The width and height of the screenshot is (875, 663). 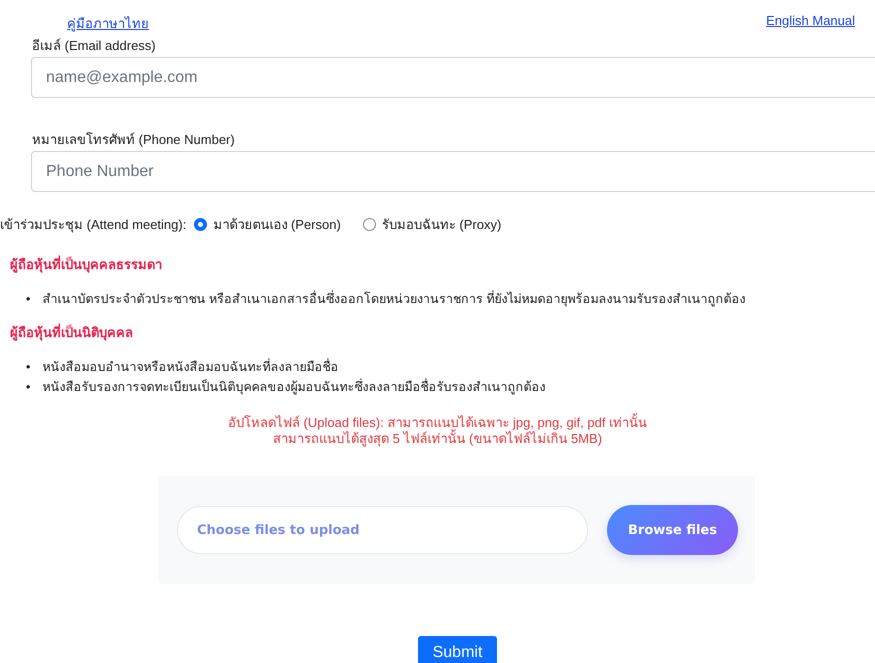 I want to click on upload-note: สามารถแนบได้สูงสุด 5 ไฟล์เท่านั้น (ขนาดไฟล์ไม่เกิน 5MB), so click(x=437, y=439).